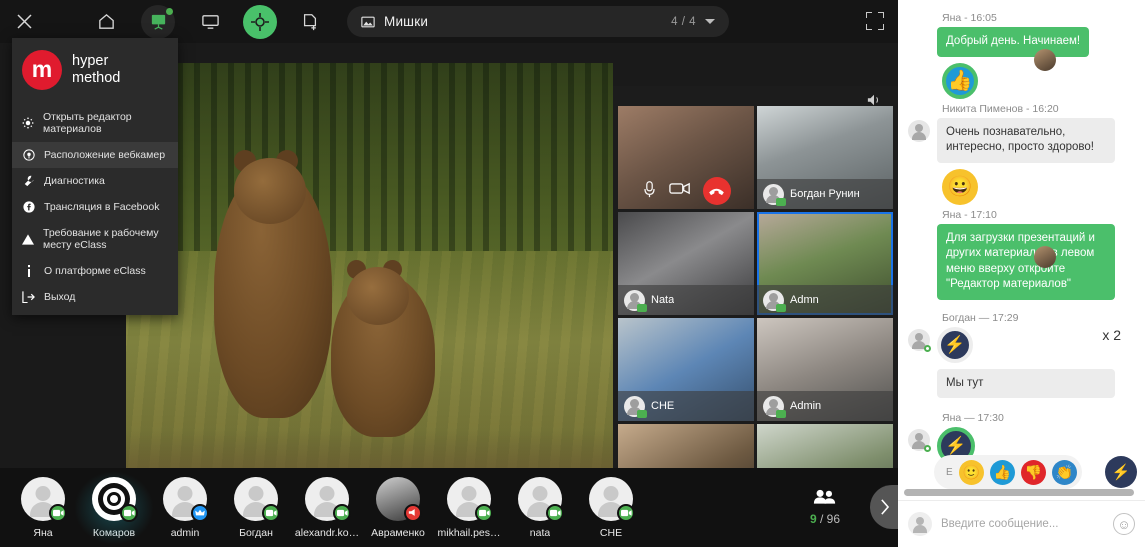  Describe the element at coordinates (1002, 472) in the screenshot. I see `thumbs-up-emoji-icon: 👍` at that location.